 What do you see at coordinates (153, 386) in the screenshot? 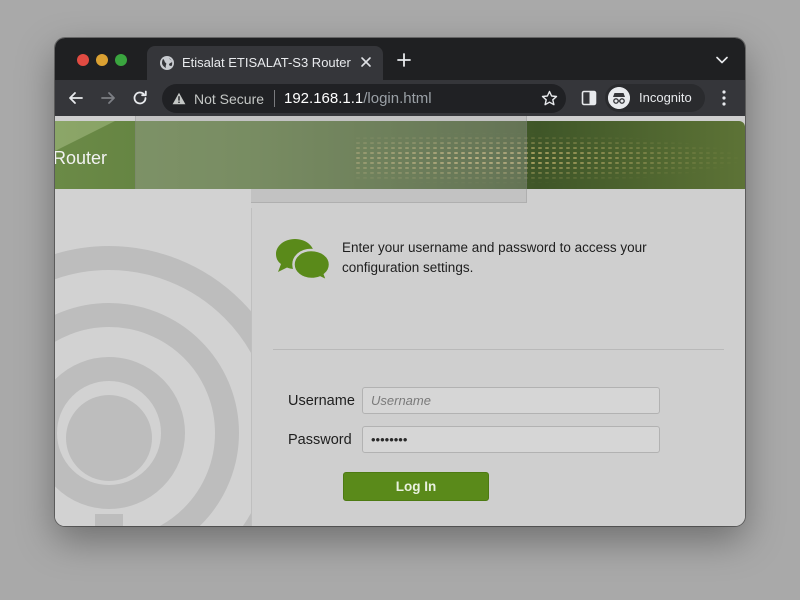
I see `wifi-icon` at bounding box center [153, 386].